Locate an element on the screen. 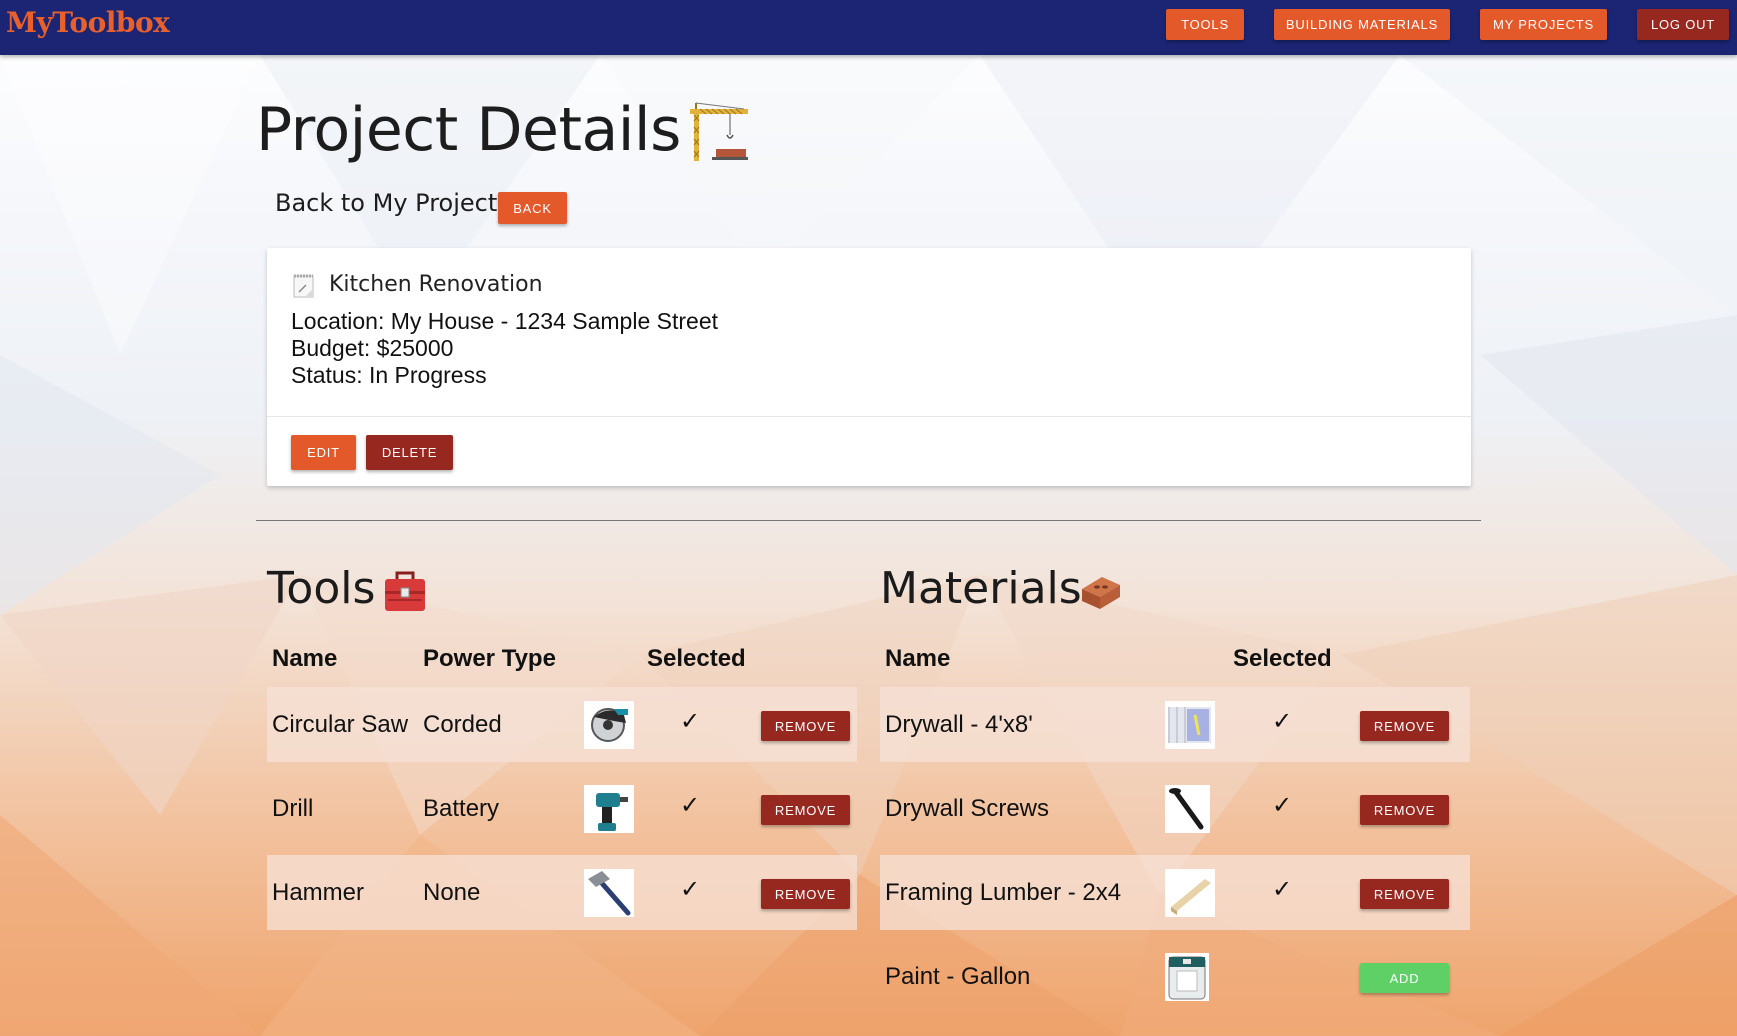 The image size is (1737, 1036). project-name: Kitchen Renovation is located at coordinates (436, 284).